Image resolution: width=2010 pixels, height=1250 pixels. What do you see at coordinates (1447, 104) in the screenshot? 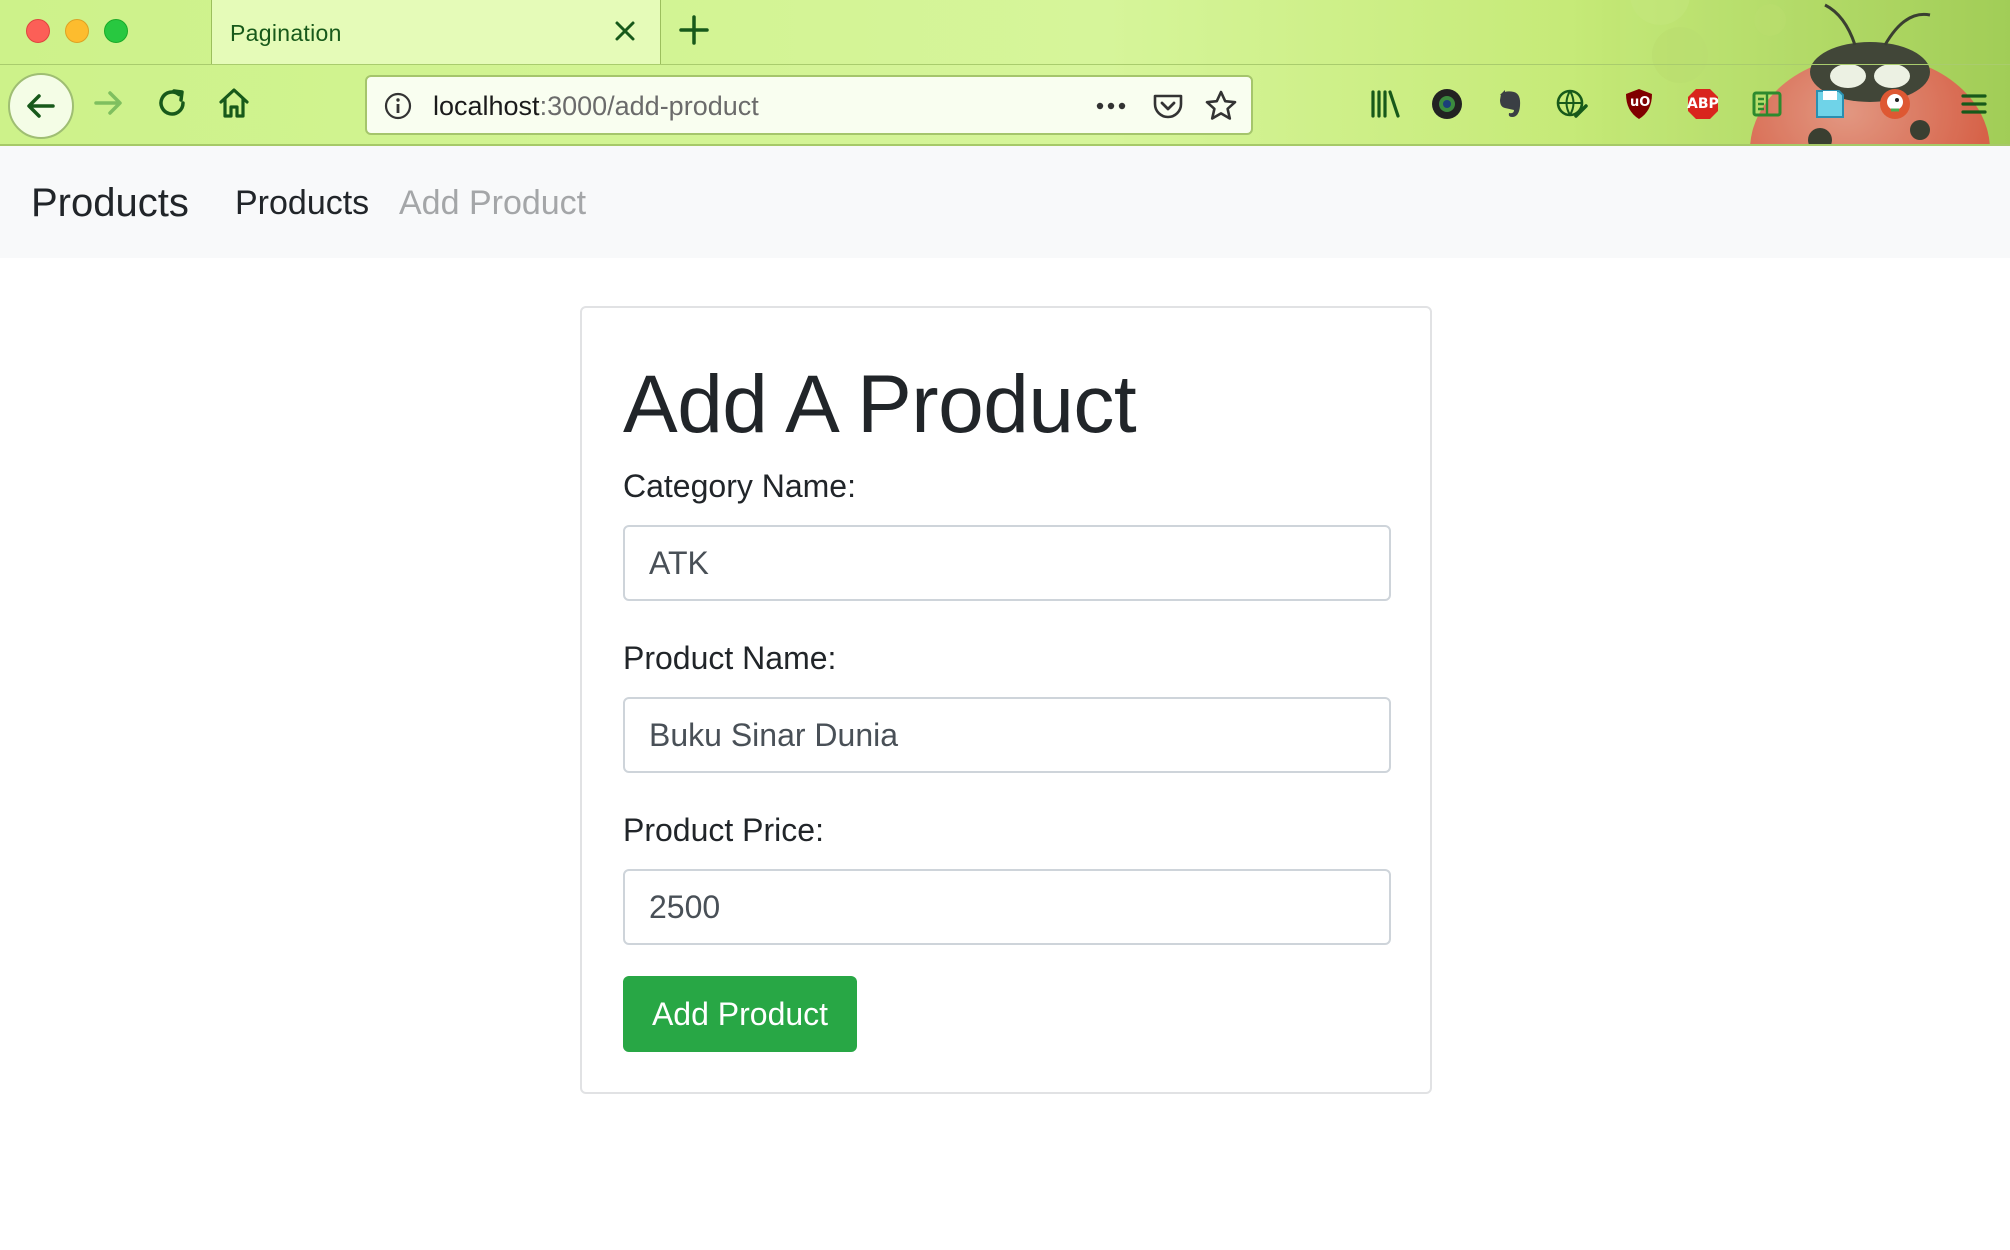
I see `camera-lens-icon` at bounding box center [1447, 104].